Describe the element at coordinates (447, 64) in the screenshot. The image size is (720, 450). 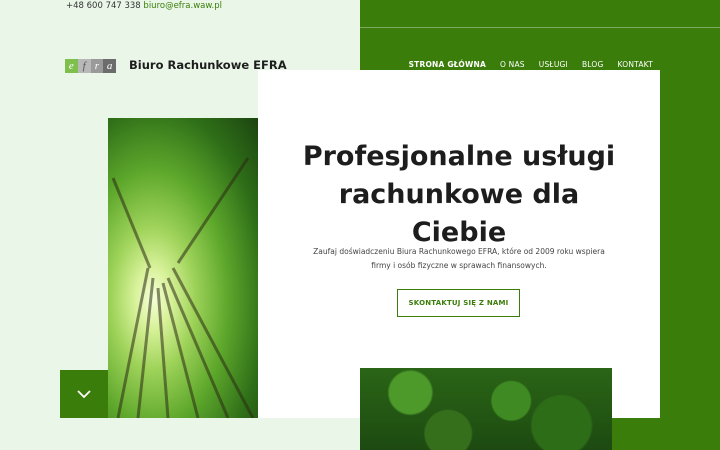
I see `nav-item-home: STRONA GŁÓWNA` at that location.